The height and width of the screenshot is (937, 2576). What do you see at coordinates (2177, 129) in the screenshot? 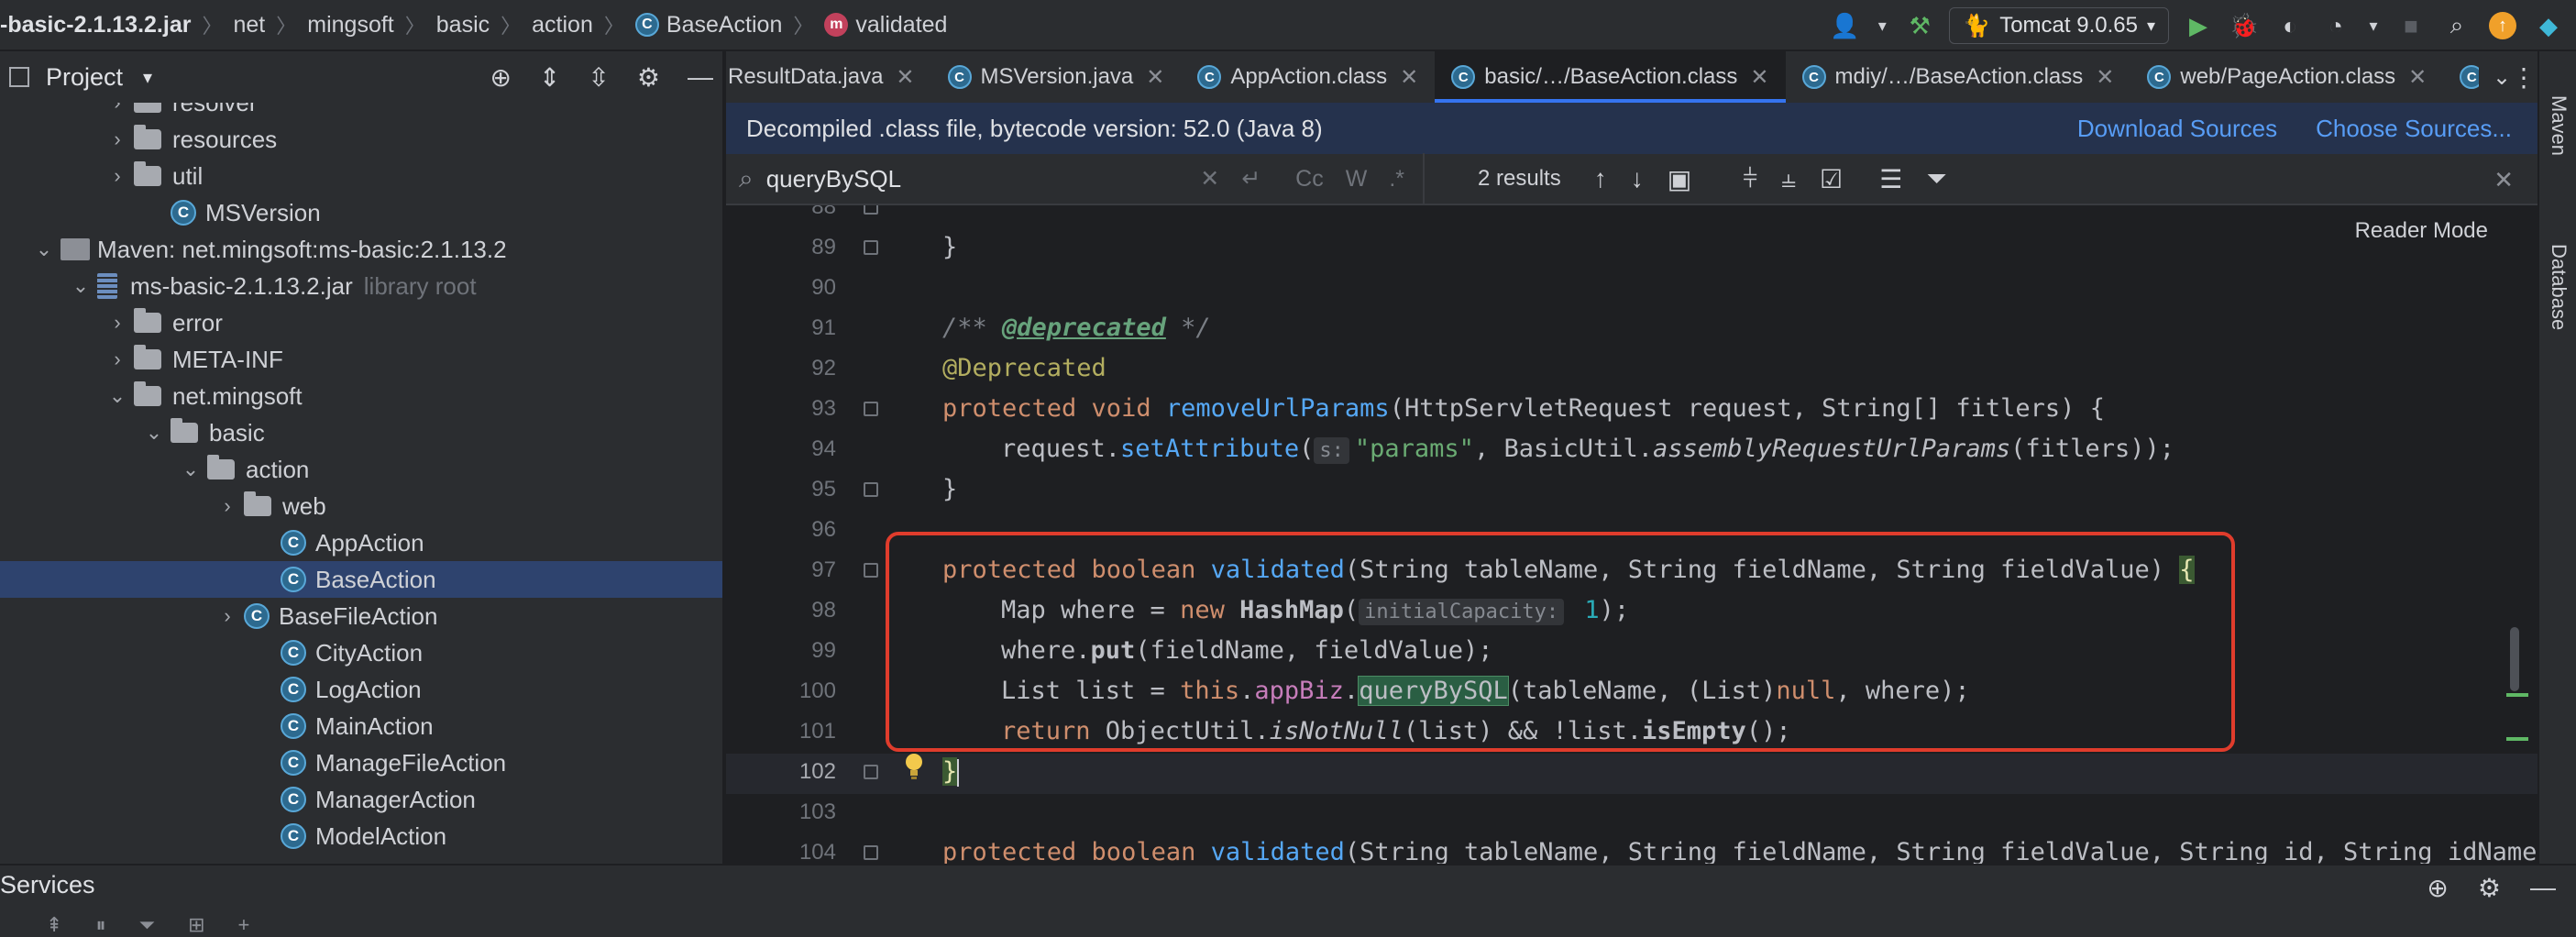
I see `download-sources-link: Download Sources` at bounding box center [2177, 129].